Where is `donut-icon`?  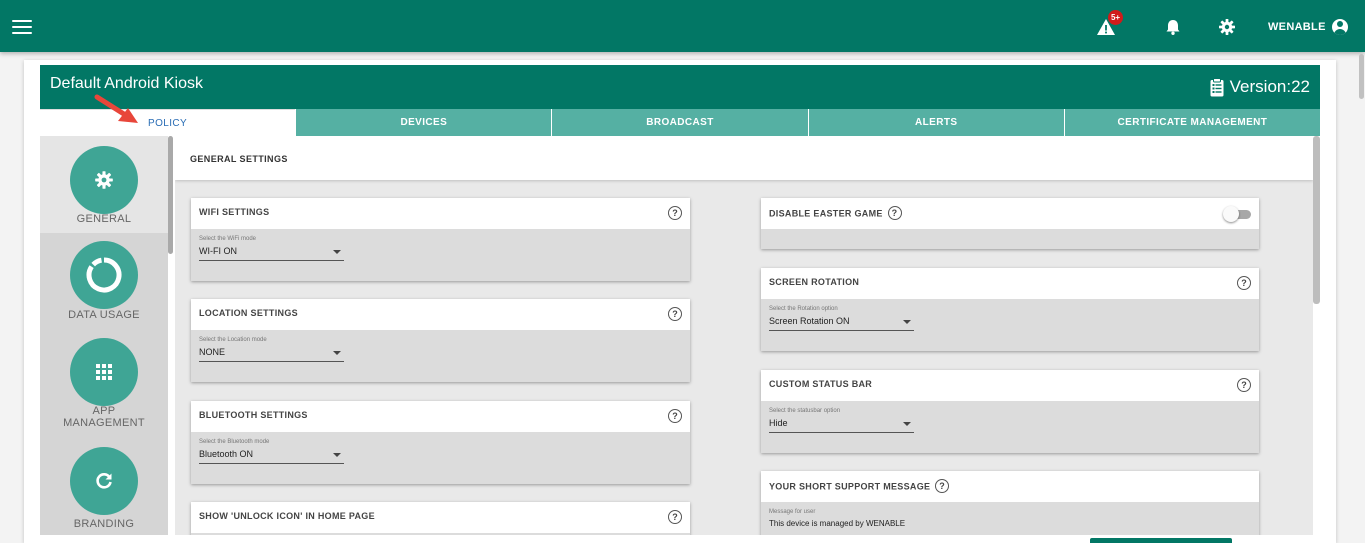
donut-icon is located at coordinates (104, 275).